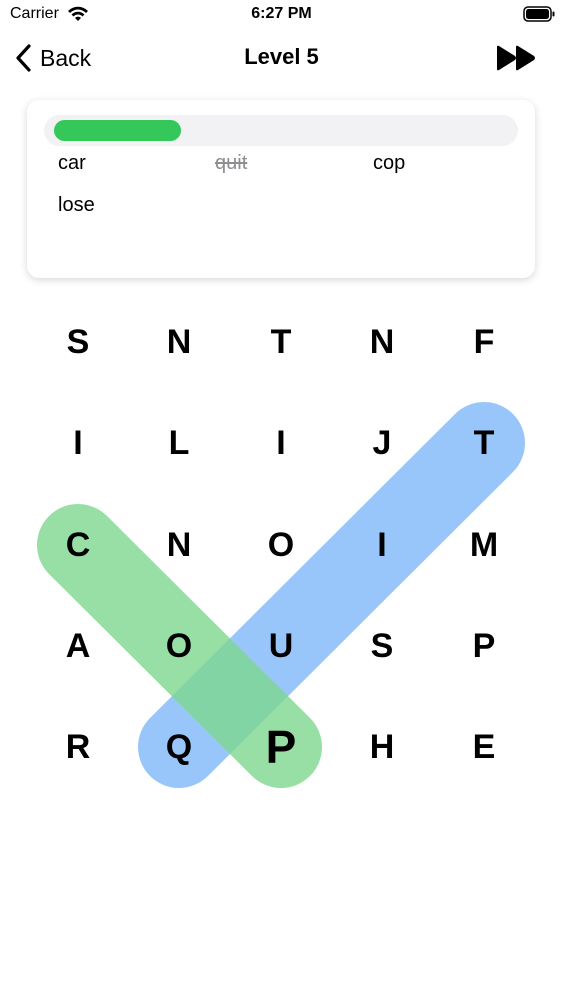 The width and height of the screenshot is (563, 1000). I want to click on clock: 6:27 PM, so click(281, 13).